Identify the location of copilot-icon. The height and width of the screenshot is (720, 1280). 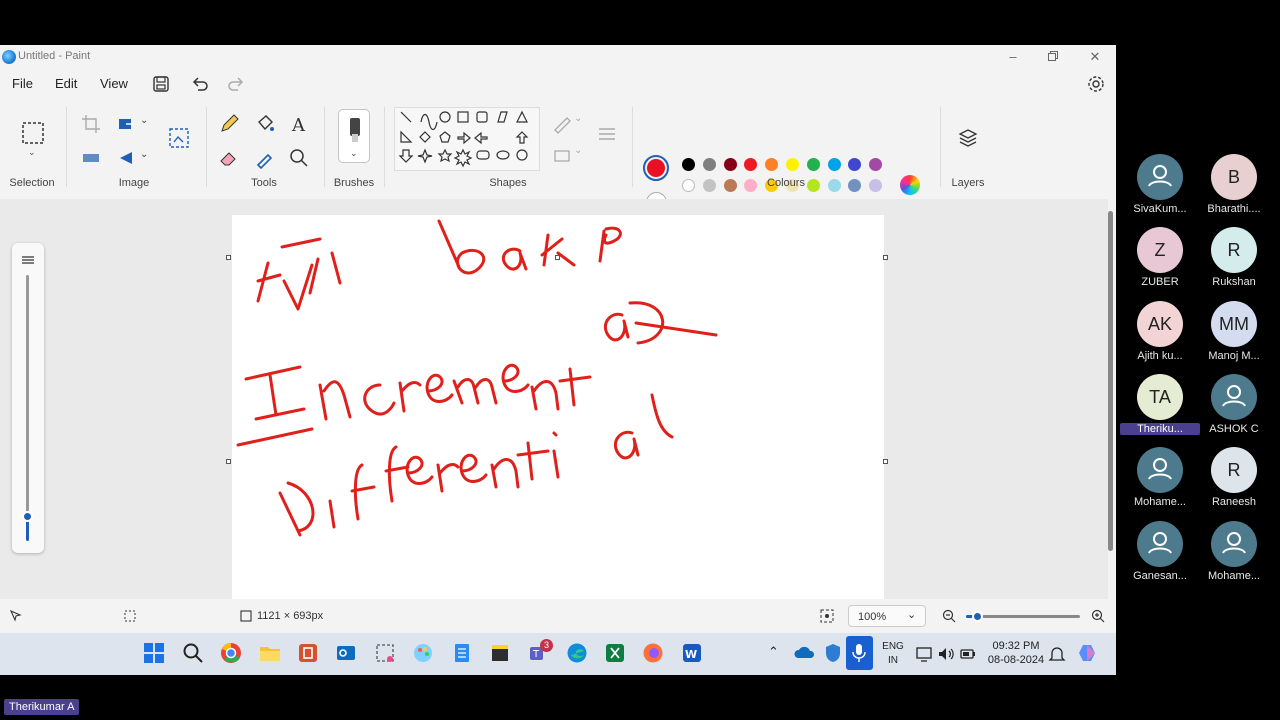
(1088, 653).